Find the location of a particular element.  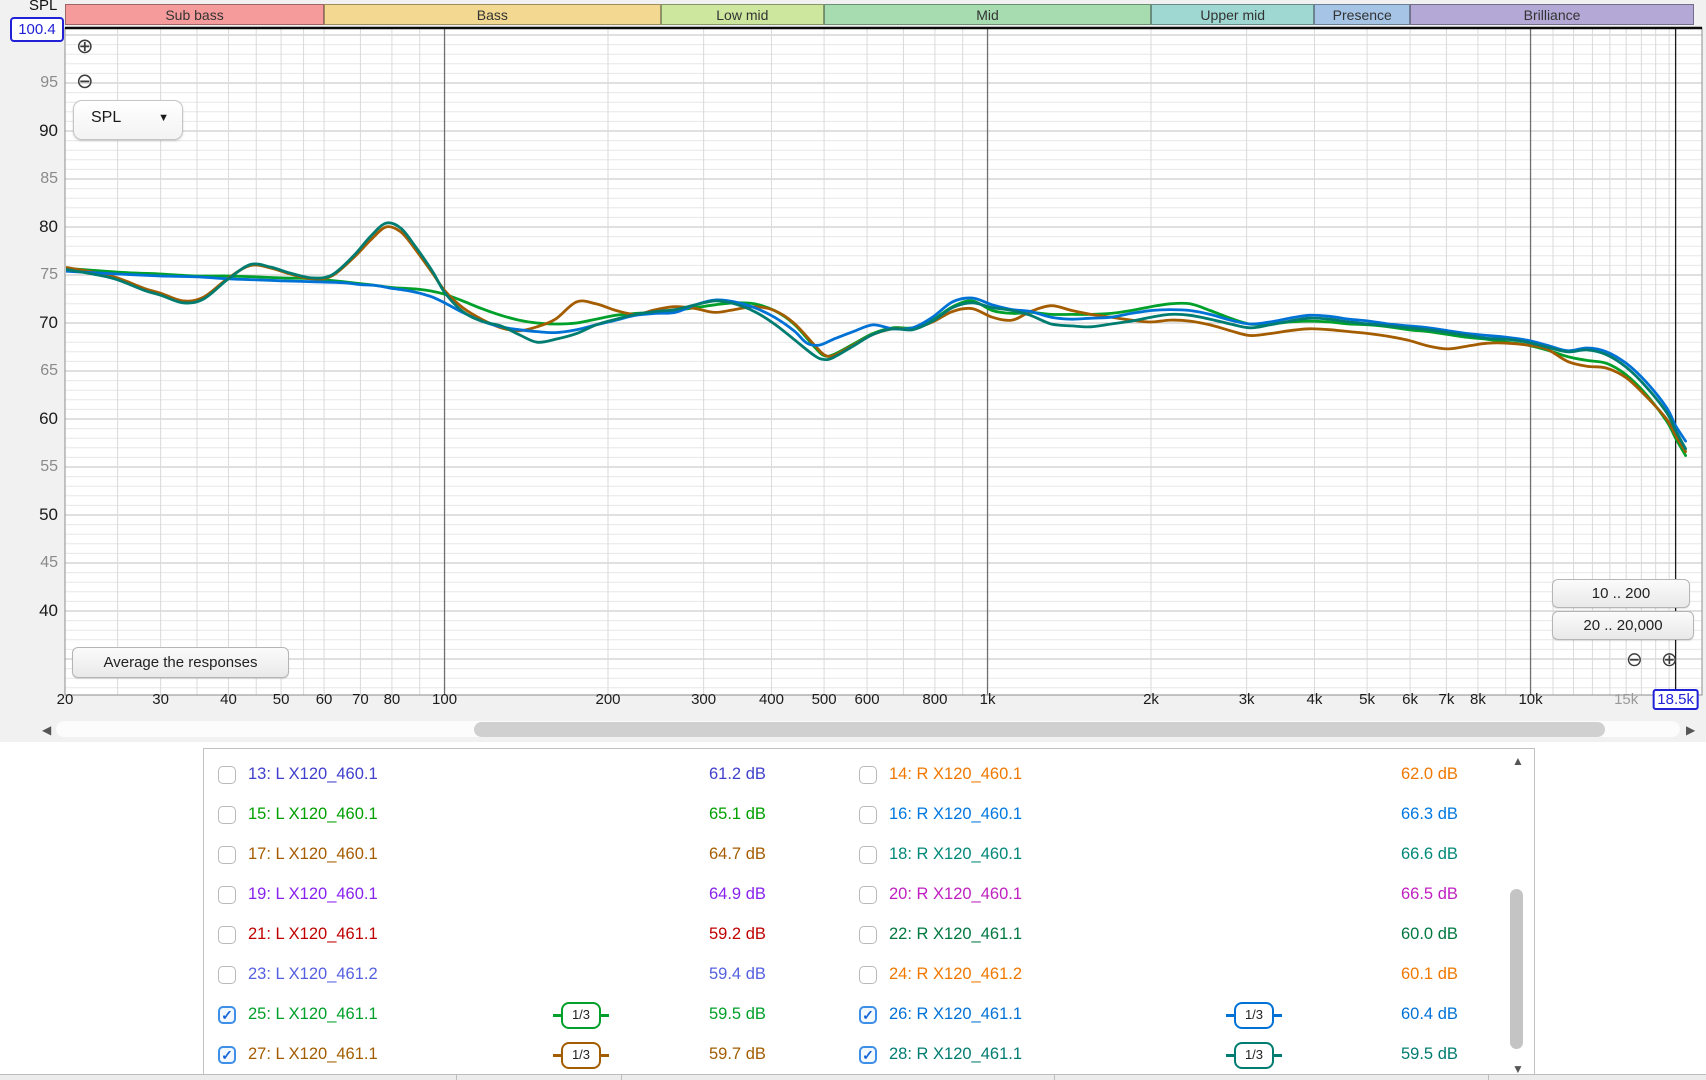

measurement-label: 28: R X120_461.1 is located at coordinates (955, 1054).